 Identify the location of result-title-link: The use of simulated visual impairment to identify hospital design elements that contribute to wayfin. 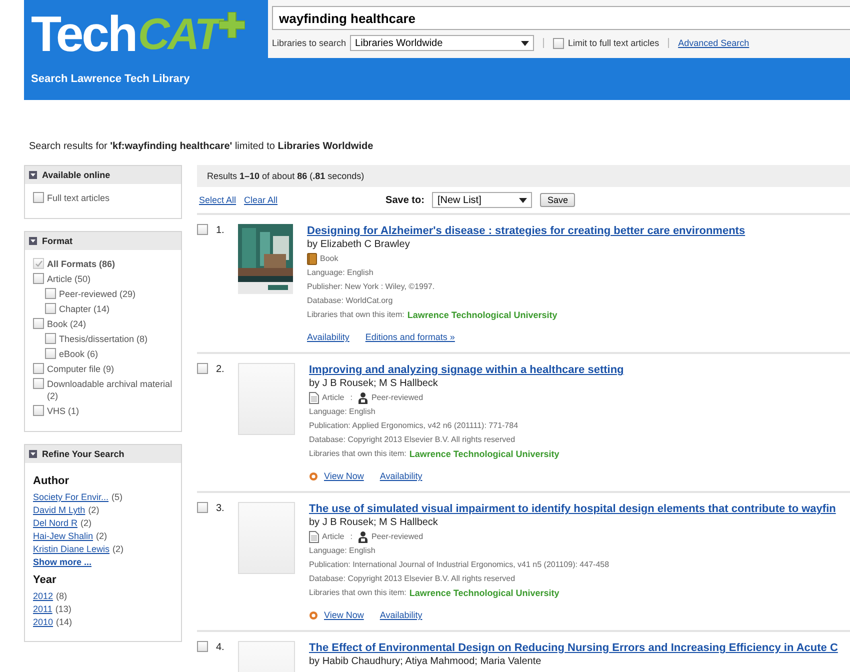
(572, 509).